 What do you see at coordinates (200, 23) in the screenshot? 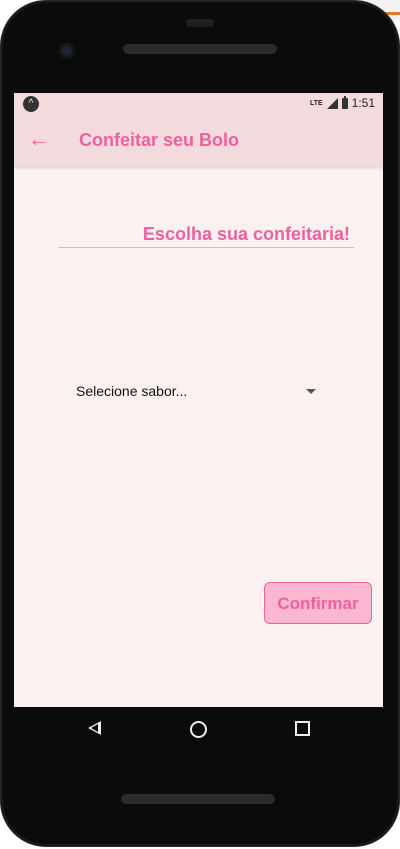
I see `earpiece-slot` at bounding box center [200, 23].